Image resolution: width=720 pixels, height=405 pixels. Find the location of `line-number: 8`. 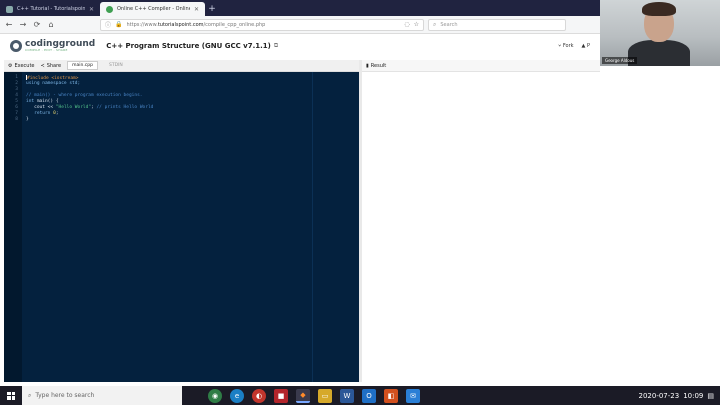

line-number: 8 is located at coordinates (16, 119).